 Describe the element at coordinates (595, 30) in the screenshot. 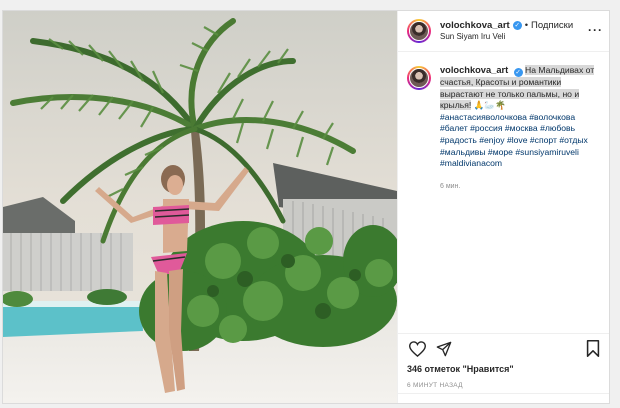

I see `more-options-icon: ···` at that location.